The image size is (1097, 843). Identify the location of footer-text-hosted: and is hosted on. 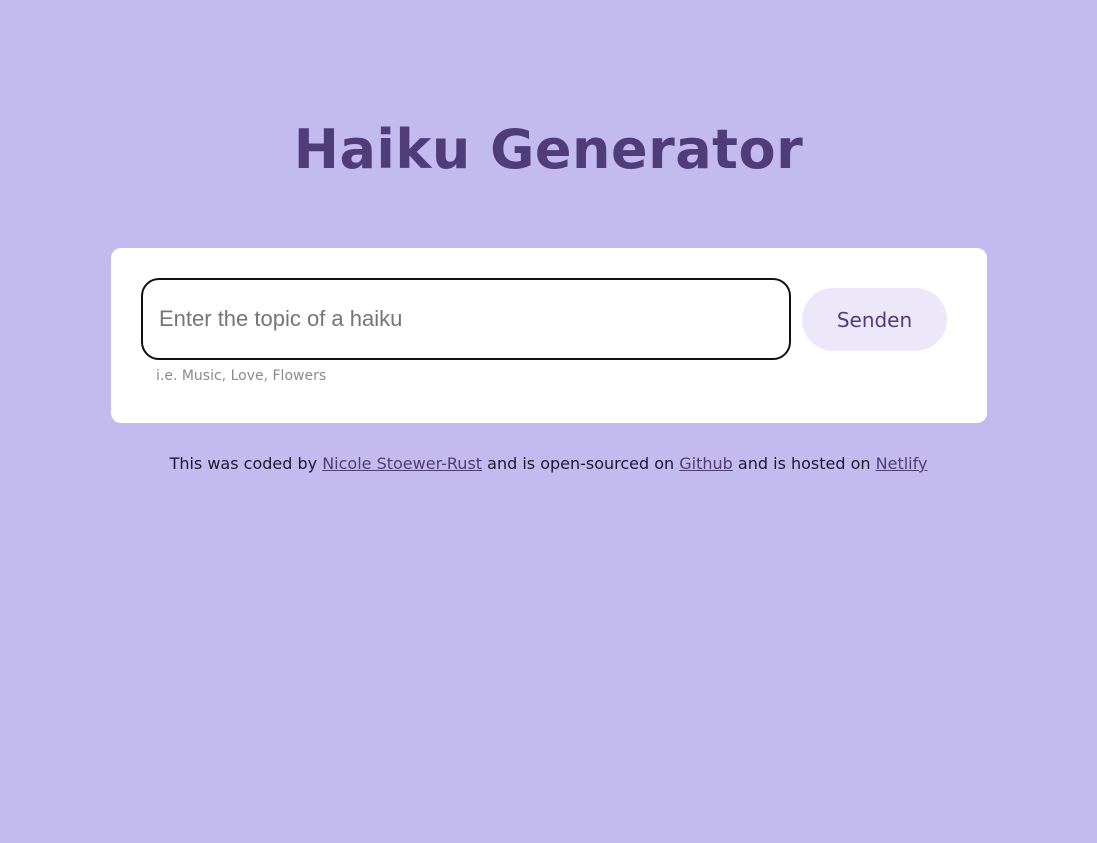
(804, 463).